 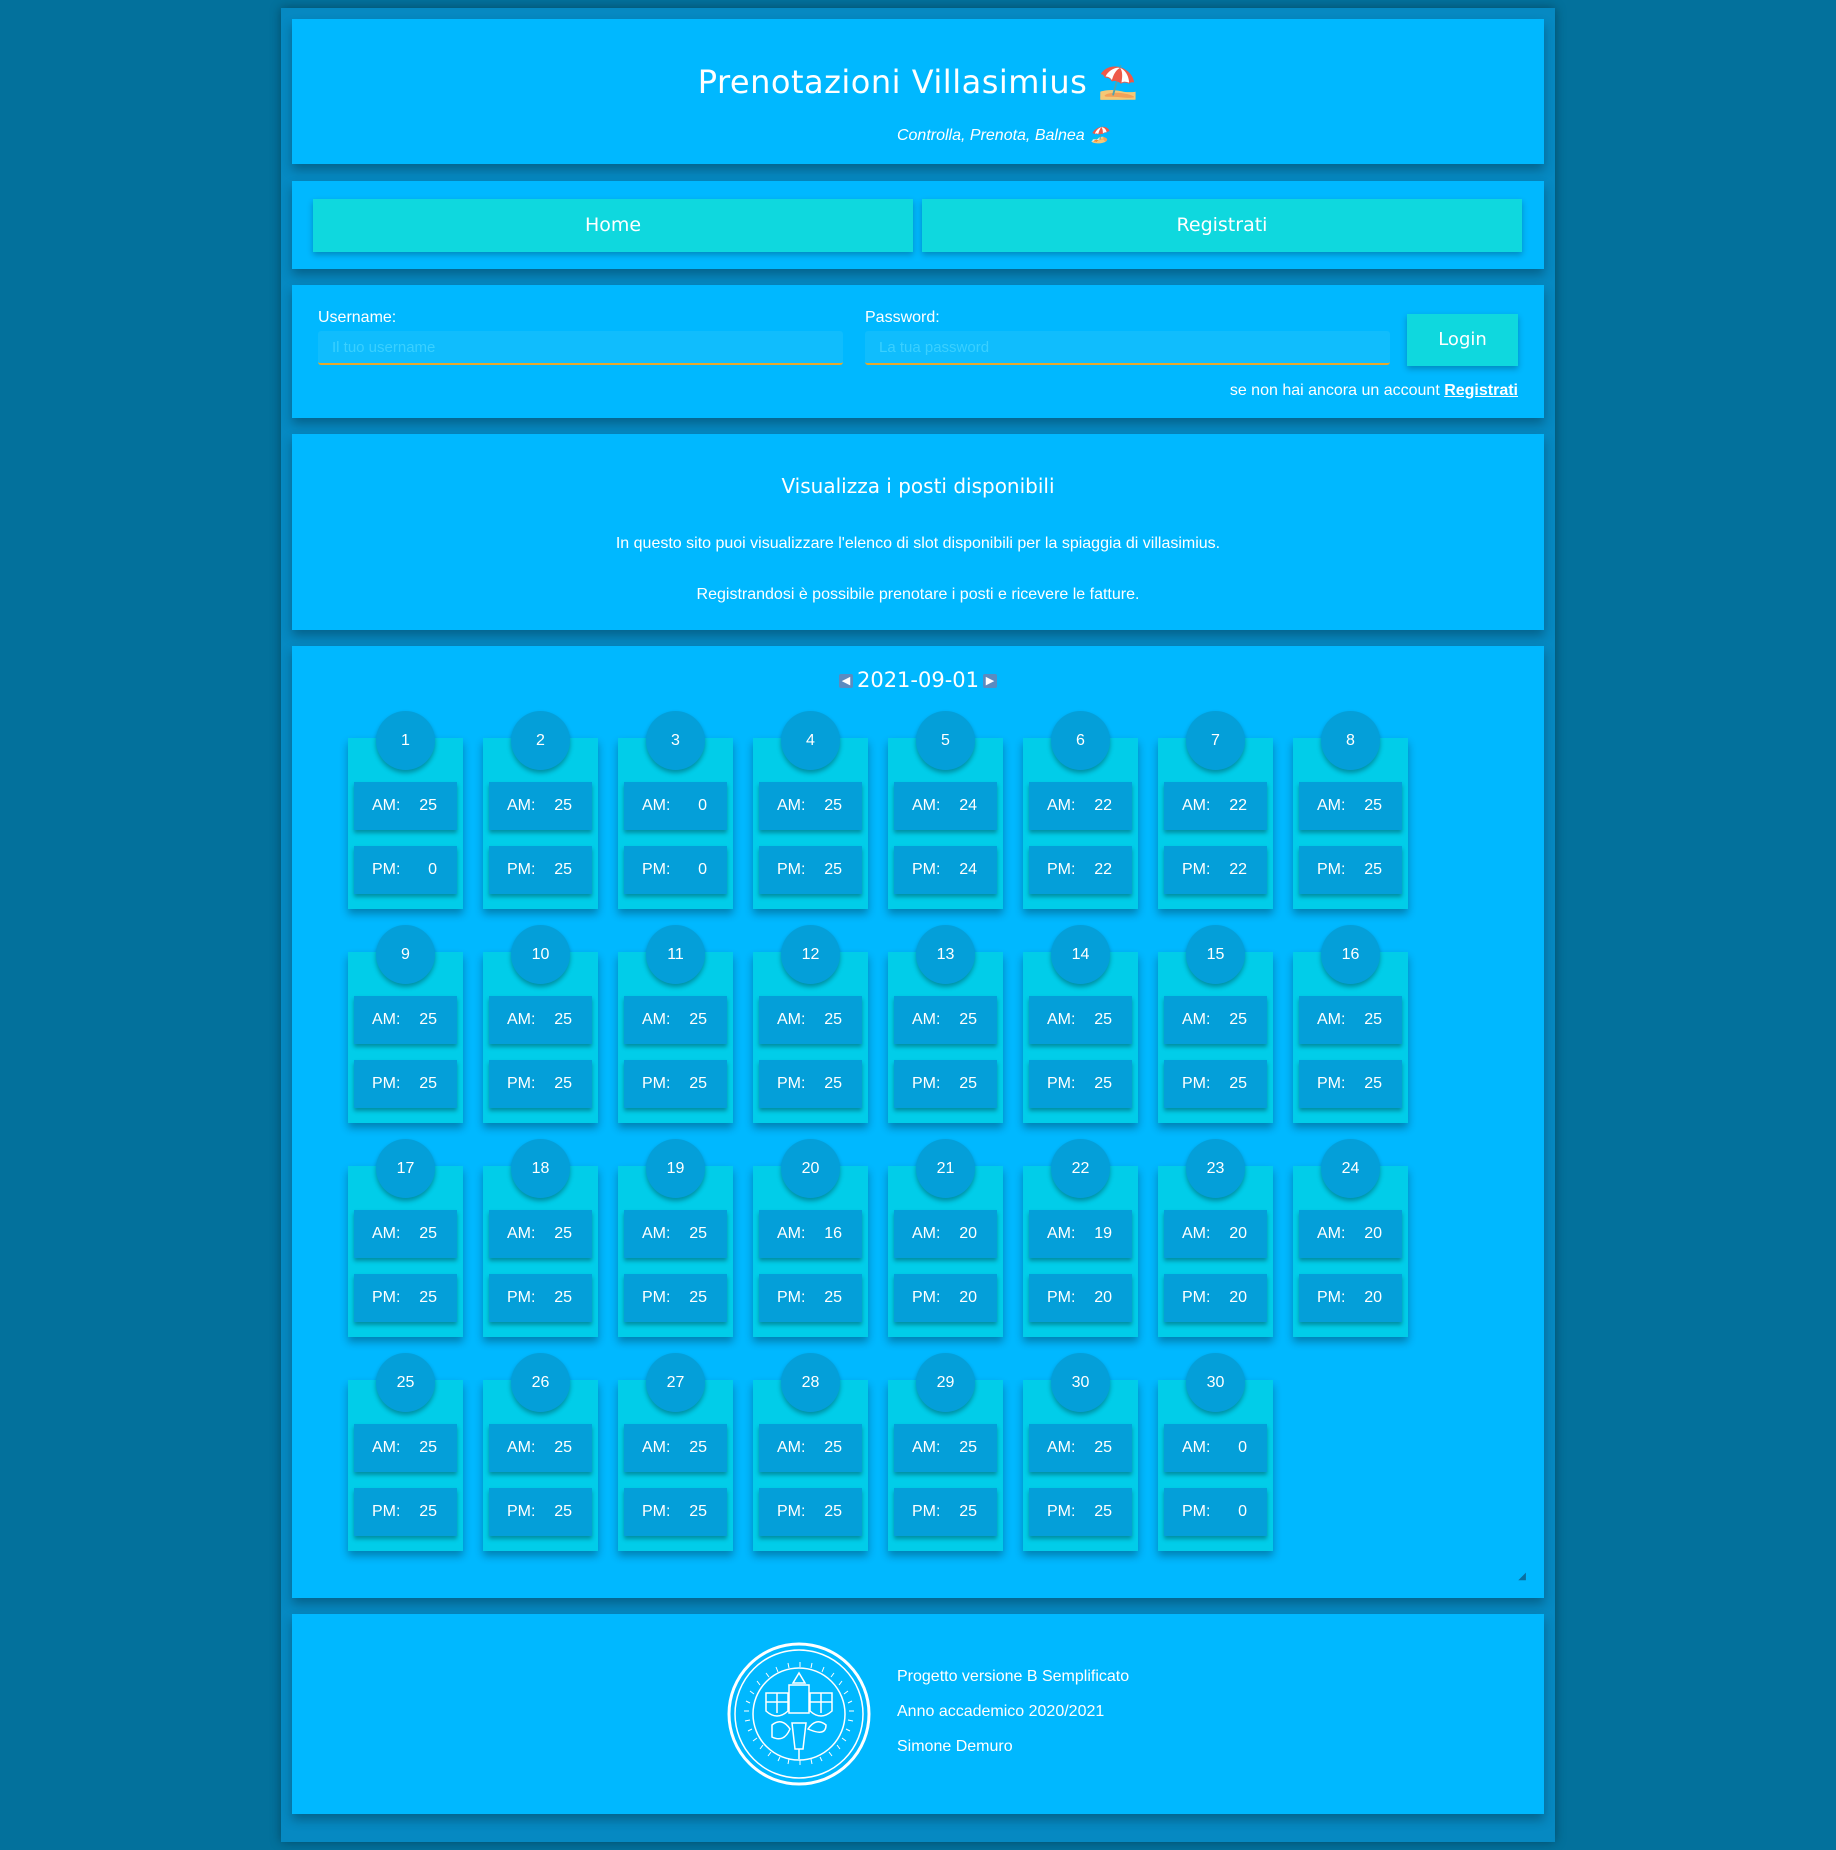 I want to click on nav-home-button: Home, so click(x=613, y=225).